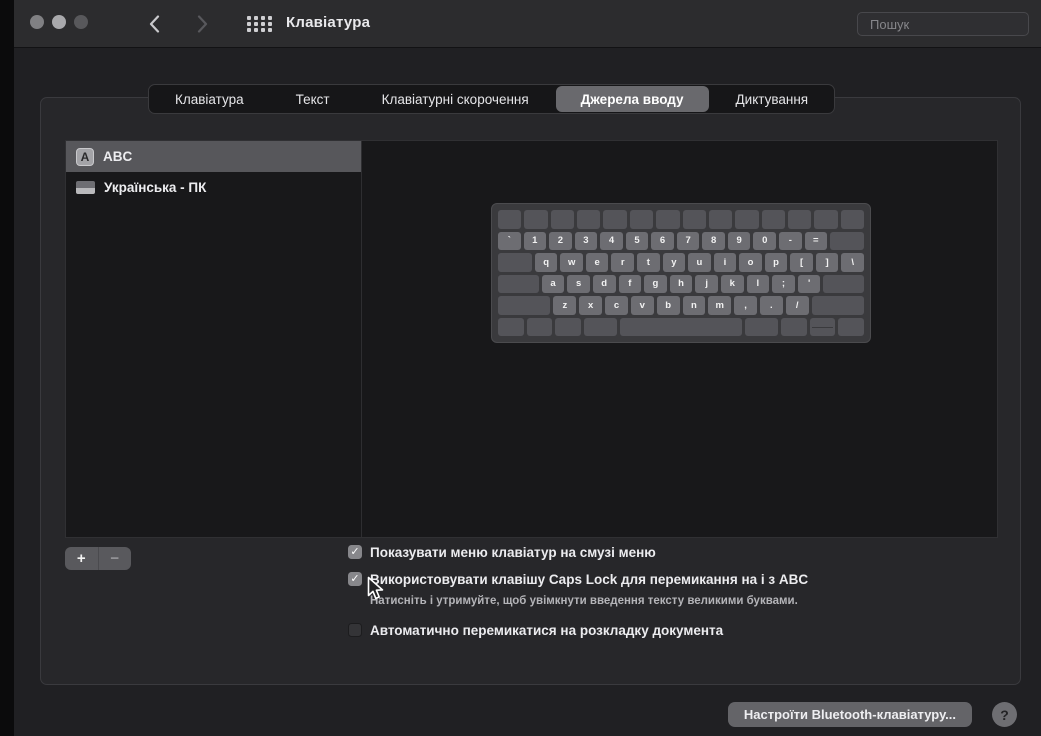 This screenshot has height=736, width=1041. I want to click on keyboard-key: h, so click(681, 283).